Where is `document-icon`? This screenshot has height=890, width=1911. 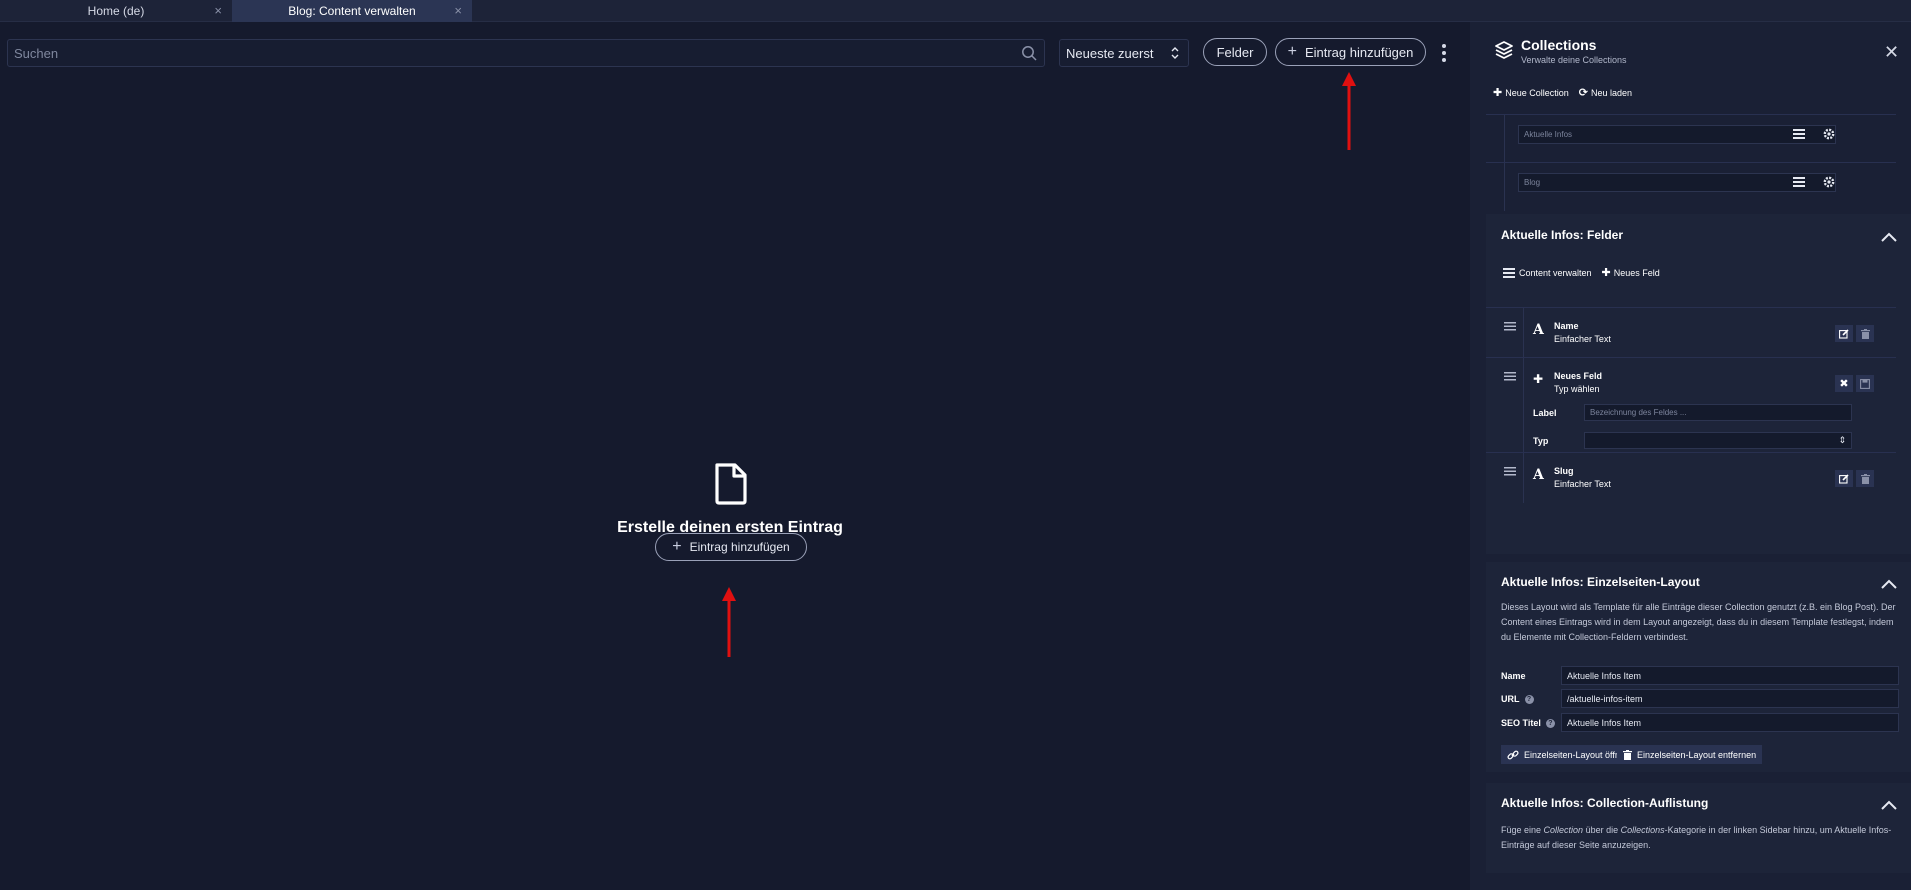 document-icon is located at coordinates (731, 484).